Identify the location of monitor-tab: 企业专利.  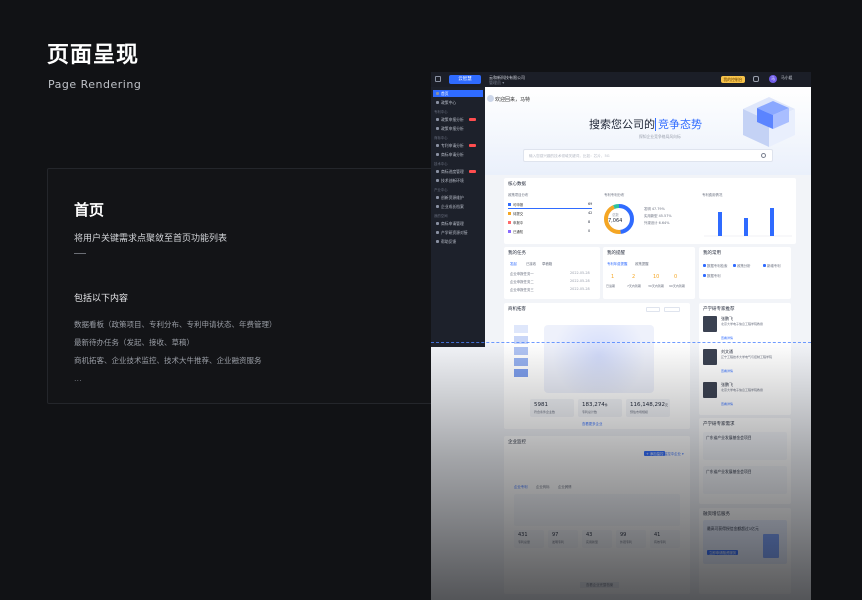
(521, 486).